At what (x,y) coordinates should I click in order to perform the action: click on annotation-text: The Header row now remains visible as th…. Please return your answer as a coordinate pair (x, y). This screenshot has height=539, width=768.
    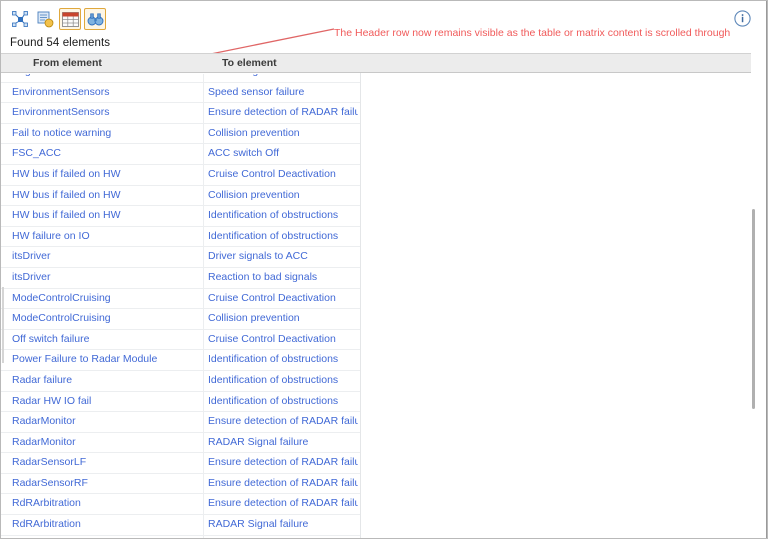
    Looking at the image, I should click on (532, 33).